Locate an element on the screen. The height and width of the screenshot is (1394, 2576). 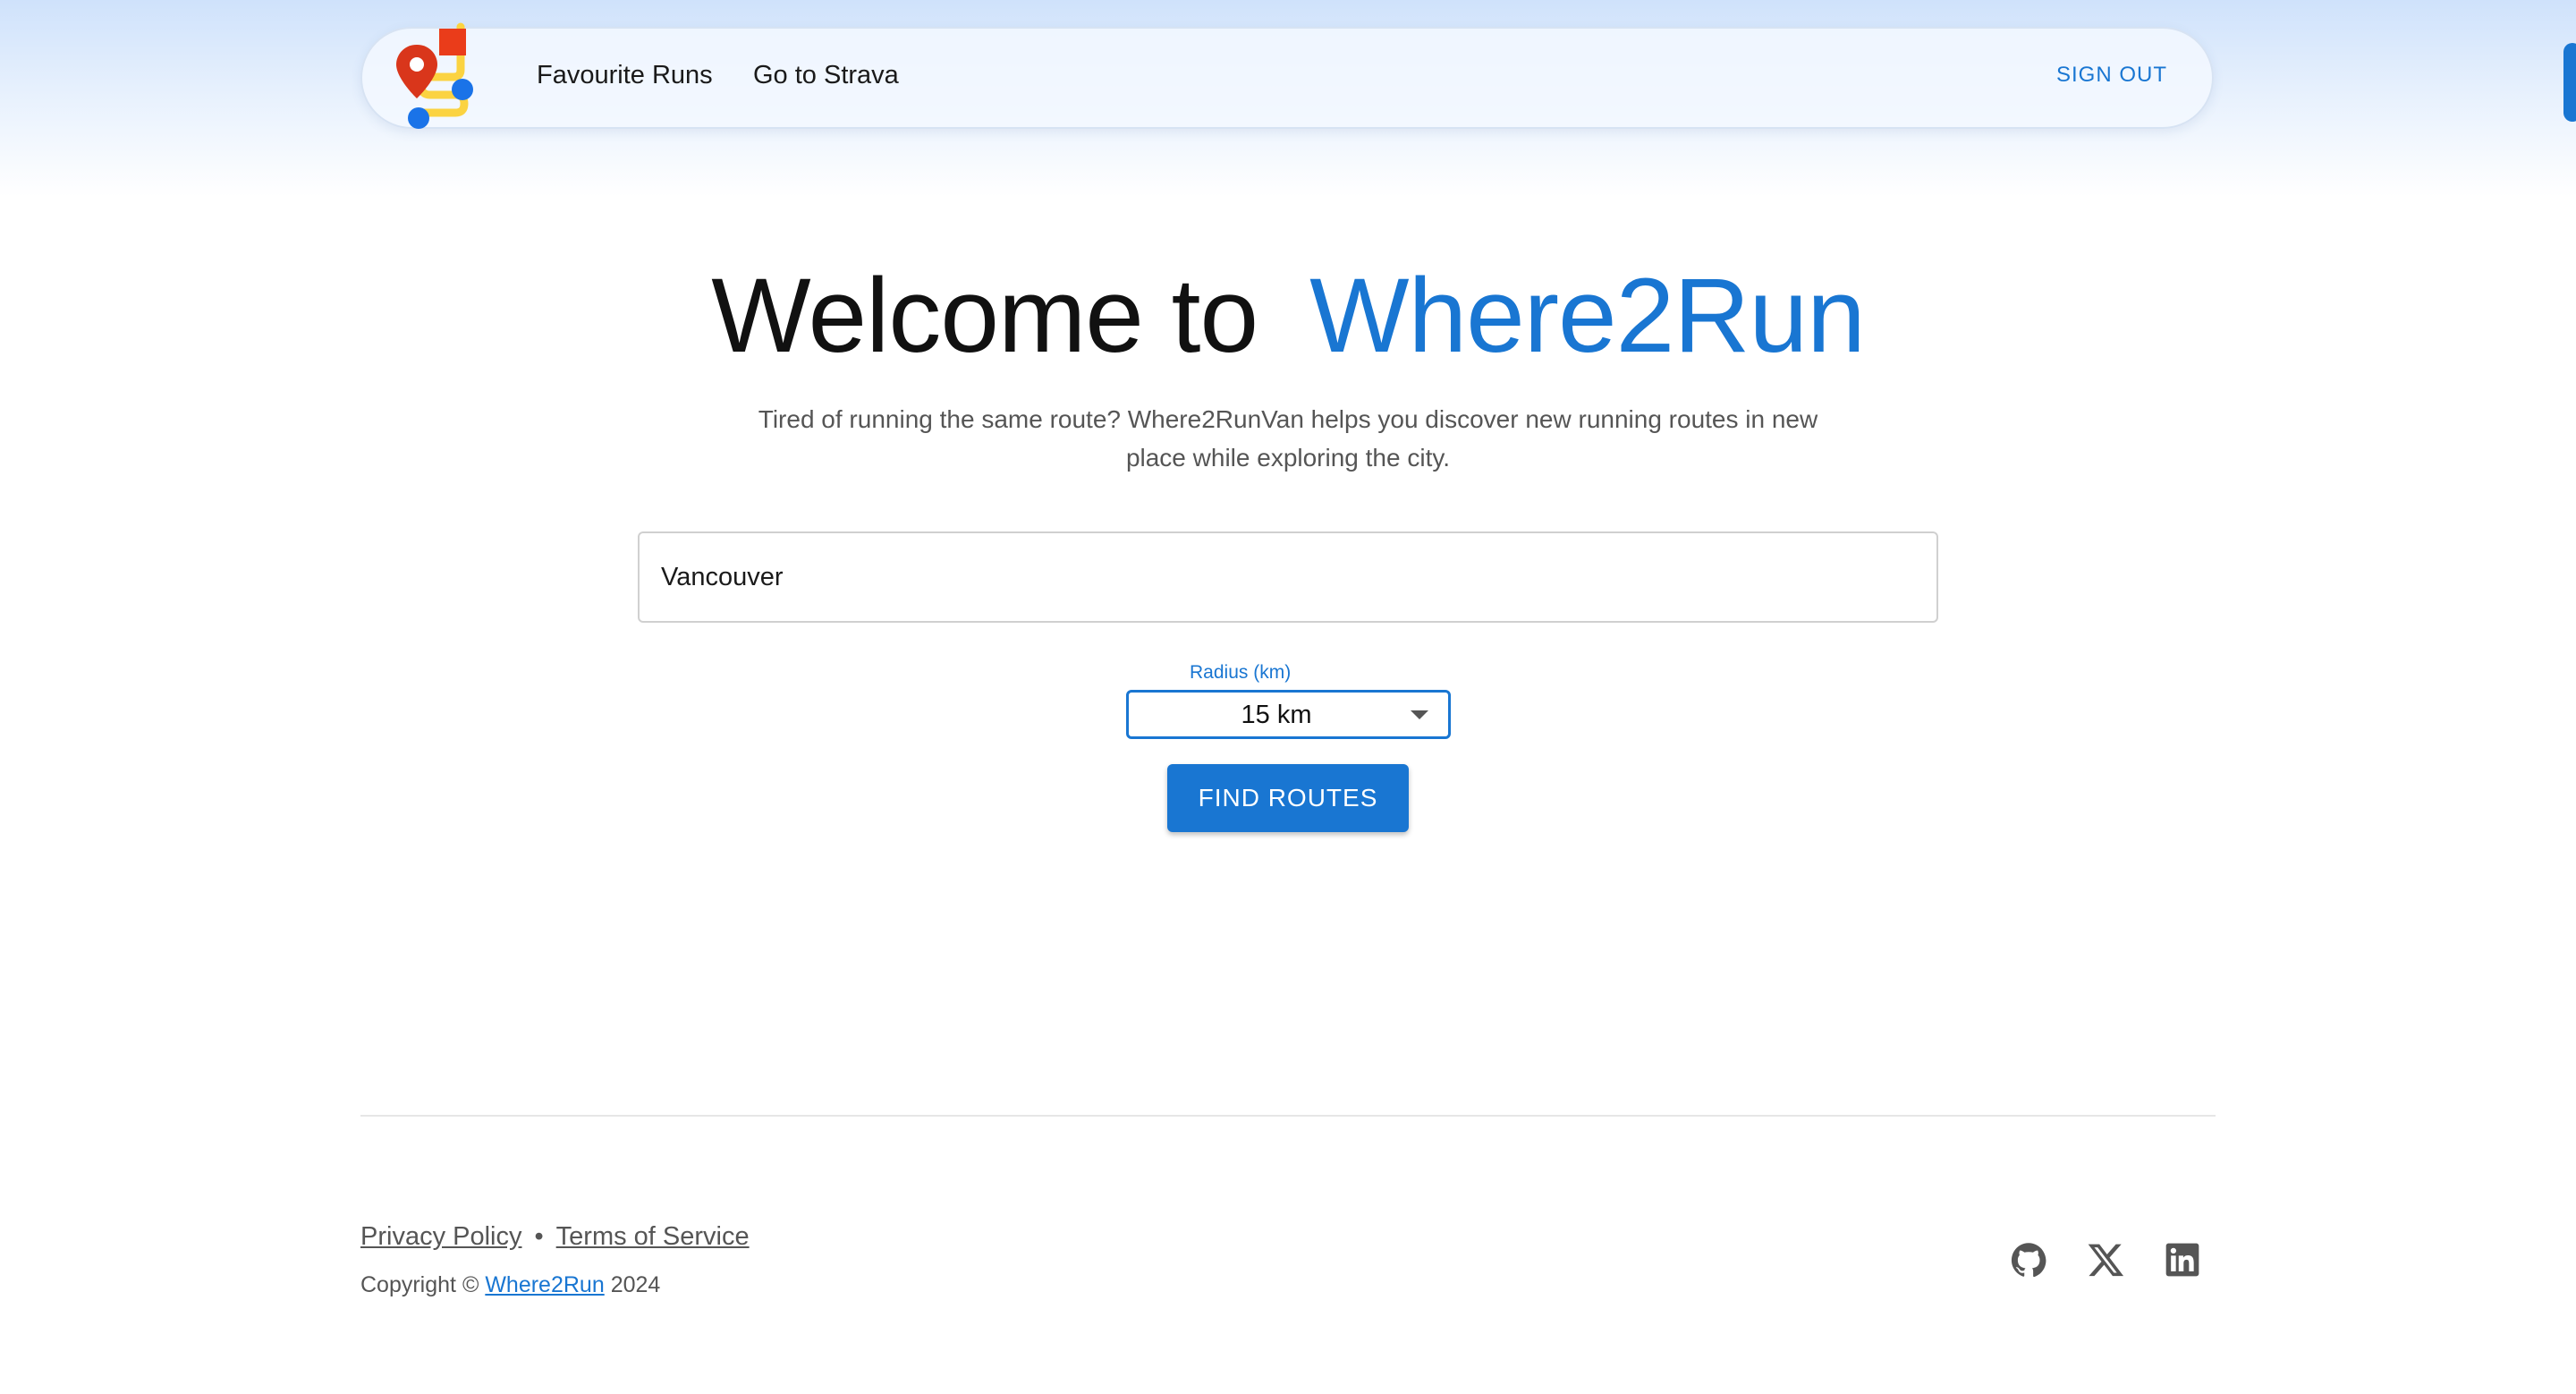
copyright-text: Copyright © Where2Run 2024 is located at coordinates (510, 1285).